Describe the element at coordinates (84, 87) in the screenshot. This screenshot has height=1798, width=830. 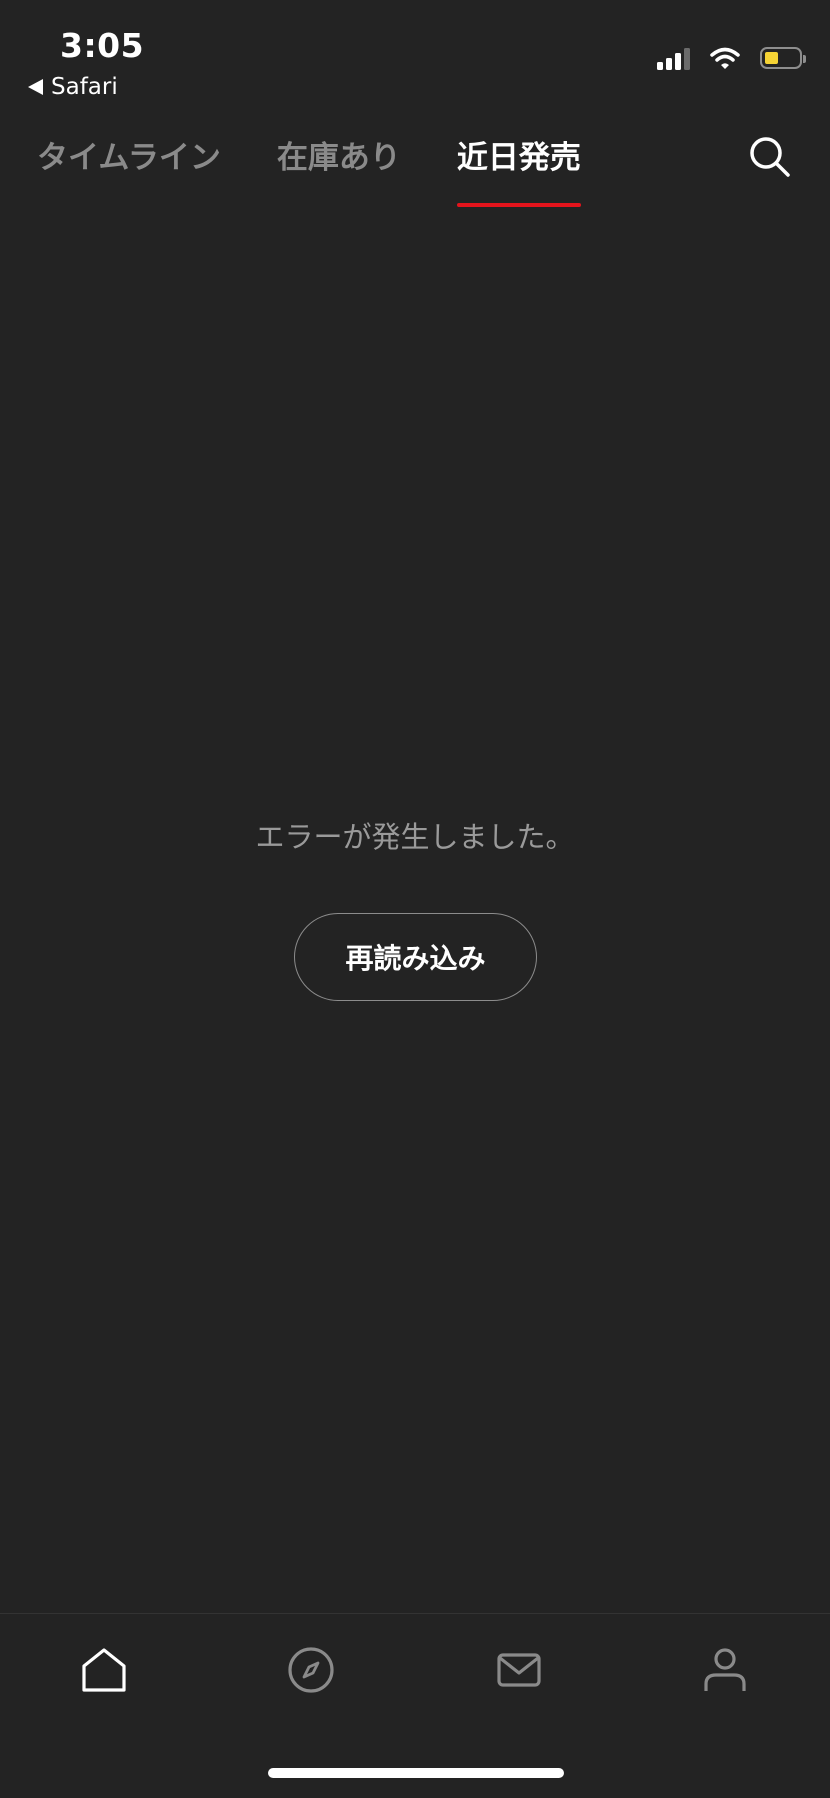
I see `back-label: Safari` at that location.